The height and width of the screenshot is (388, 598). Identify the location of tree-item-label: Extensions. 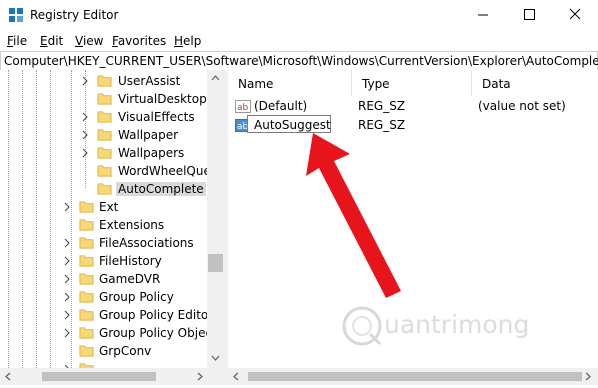
(132, 225).